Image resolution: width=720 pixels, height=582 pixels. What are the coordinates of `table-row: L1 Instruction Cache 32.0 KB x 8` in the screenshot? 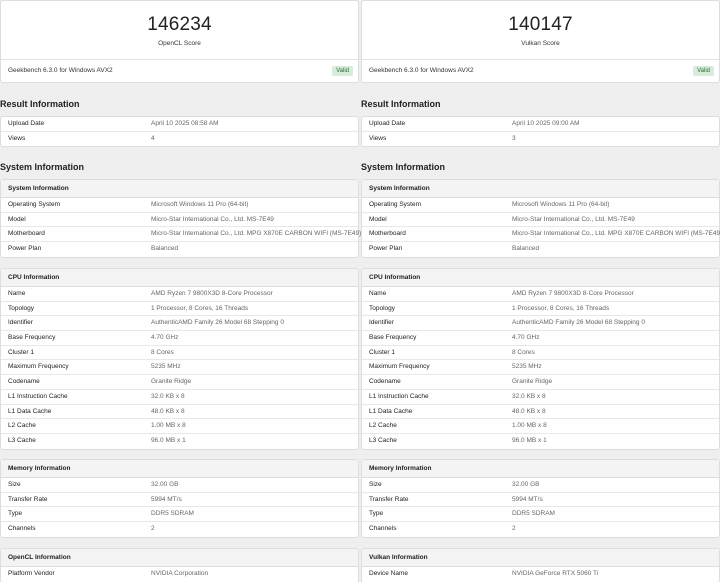 It's located at (540, 397).